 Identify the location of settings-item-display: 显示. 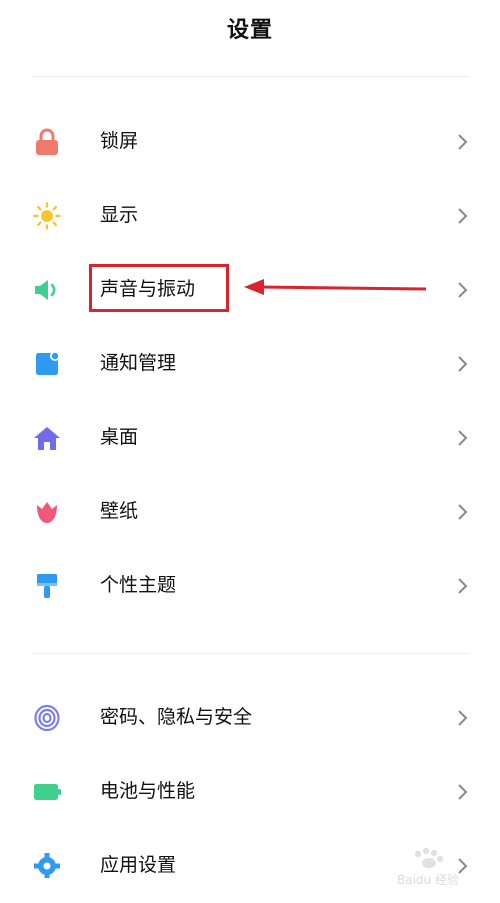
(250, 216).